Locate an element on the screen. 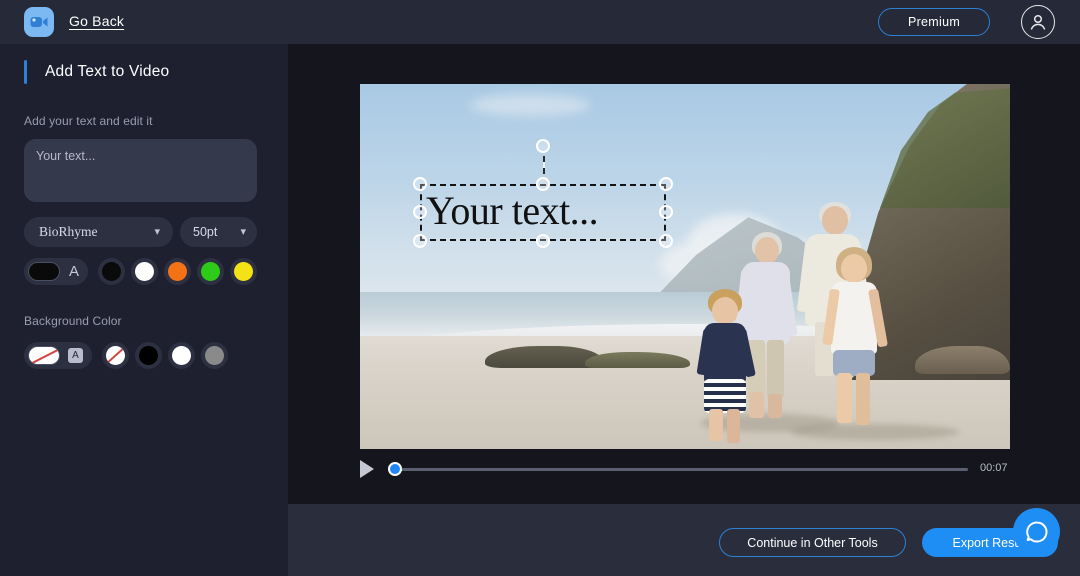 This screenshot has height=576, width=1080. video-player-controls: 00:07 is located at coordinates (685, 471).